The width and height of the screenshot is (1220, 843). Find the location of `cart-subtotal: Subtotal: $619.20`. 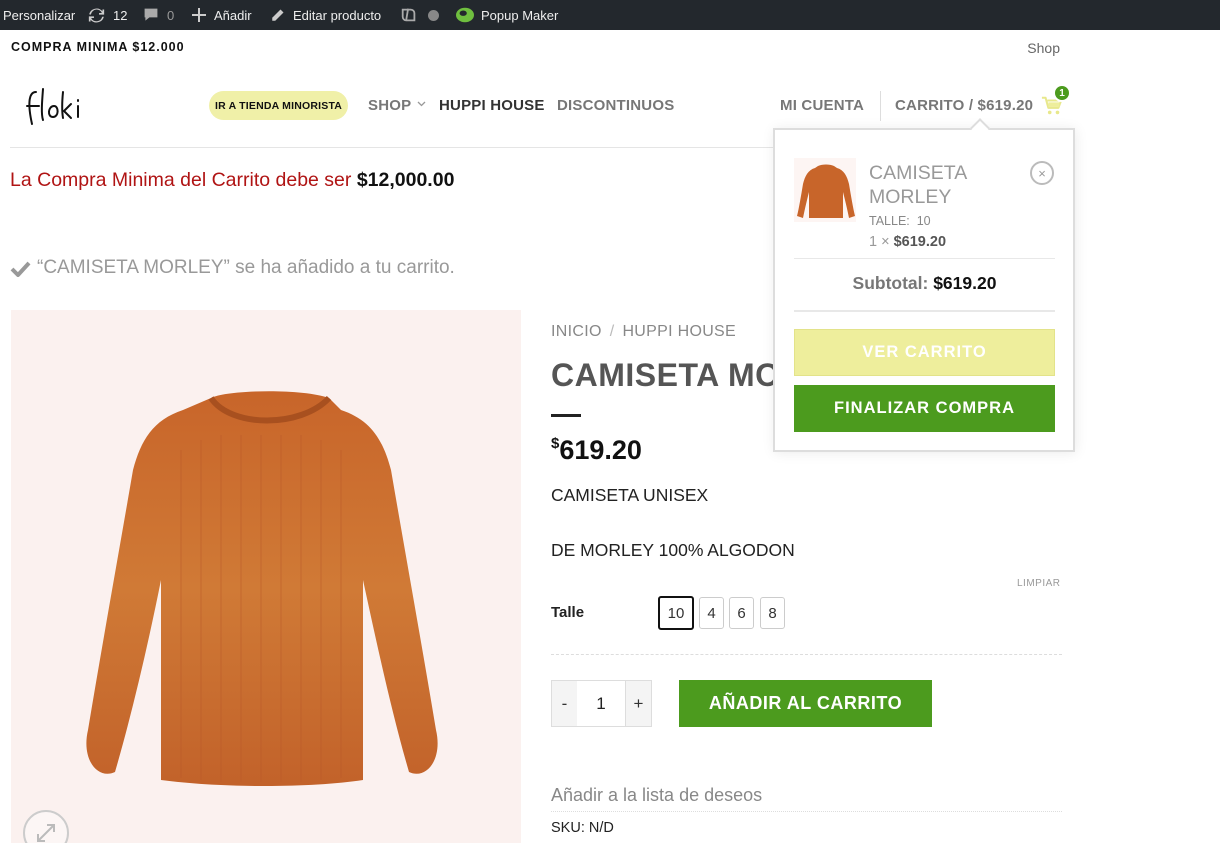

cart-subtotal: Subtotal: $619.20 is located at coordinates (924, 283).